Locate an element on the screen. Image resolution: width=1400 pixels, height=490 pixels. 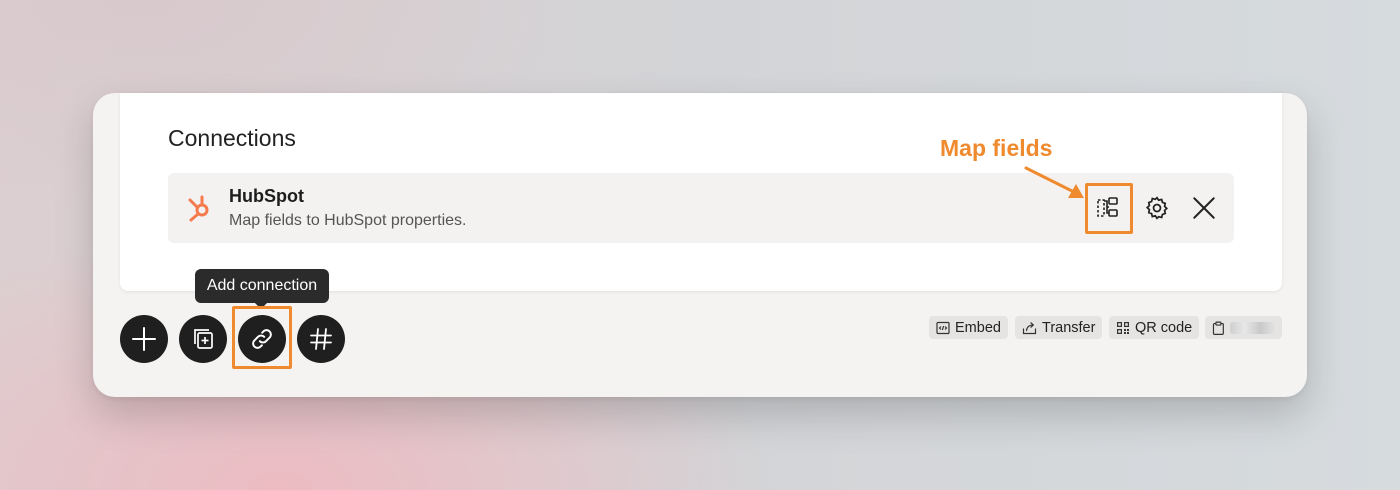
qr-code-label: QR code is located at coordinates (1164, 327).